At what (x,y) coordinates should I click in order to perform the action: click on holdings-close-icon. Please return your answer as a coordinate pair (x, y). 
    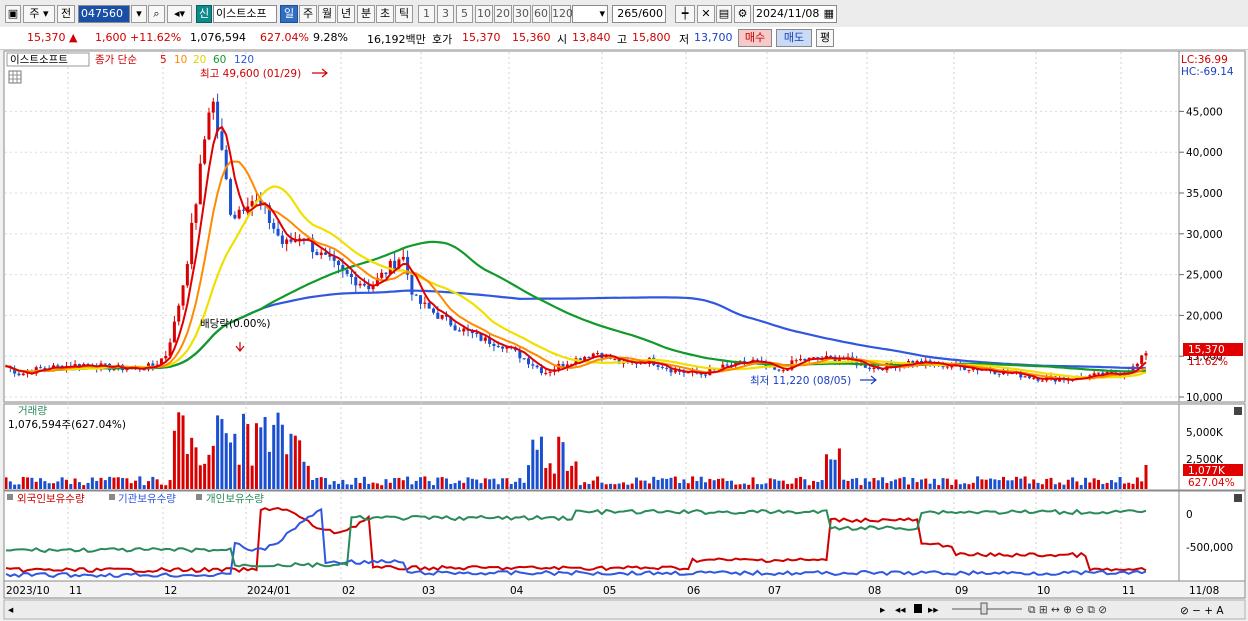
    Looking at the image, I should click on (1238, 498).